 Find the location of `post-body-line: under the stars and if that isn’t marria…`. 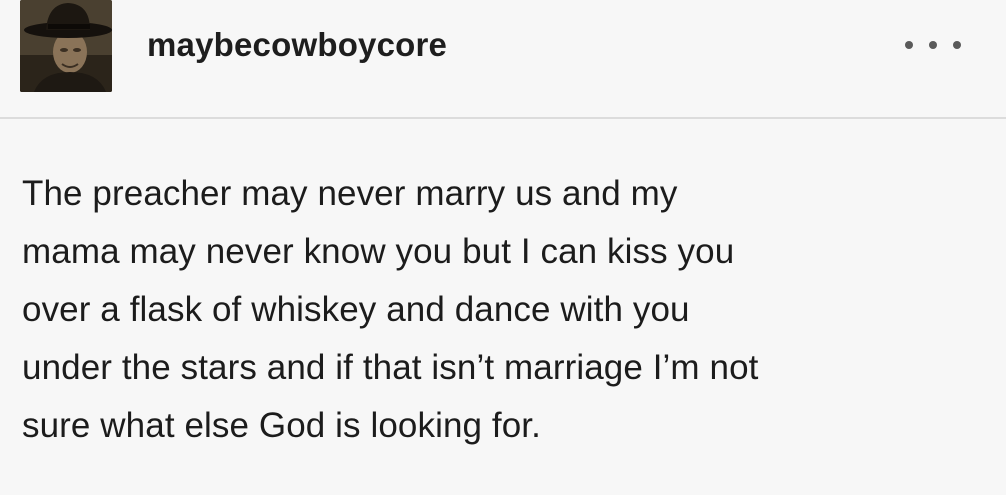

post-body-line: under the stars and if that isn’t marria… is located at coordinates (390, 367).